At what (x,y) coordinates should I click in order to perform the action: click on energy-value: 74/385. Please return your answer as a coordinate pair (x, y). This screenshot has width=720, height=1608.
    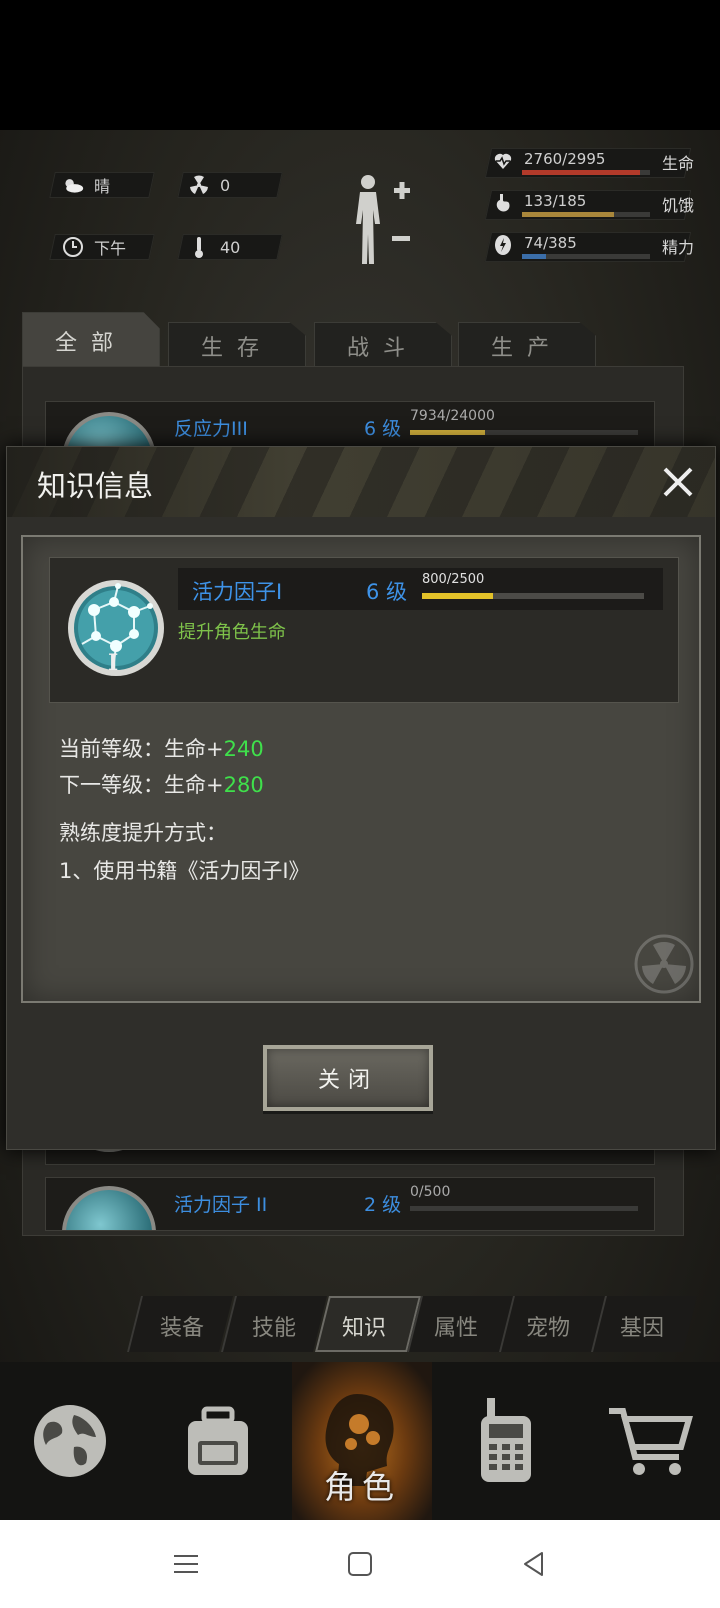
    Looking at the image, I should click on (550, 243).